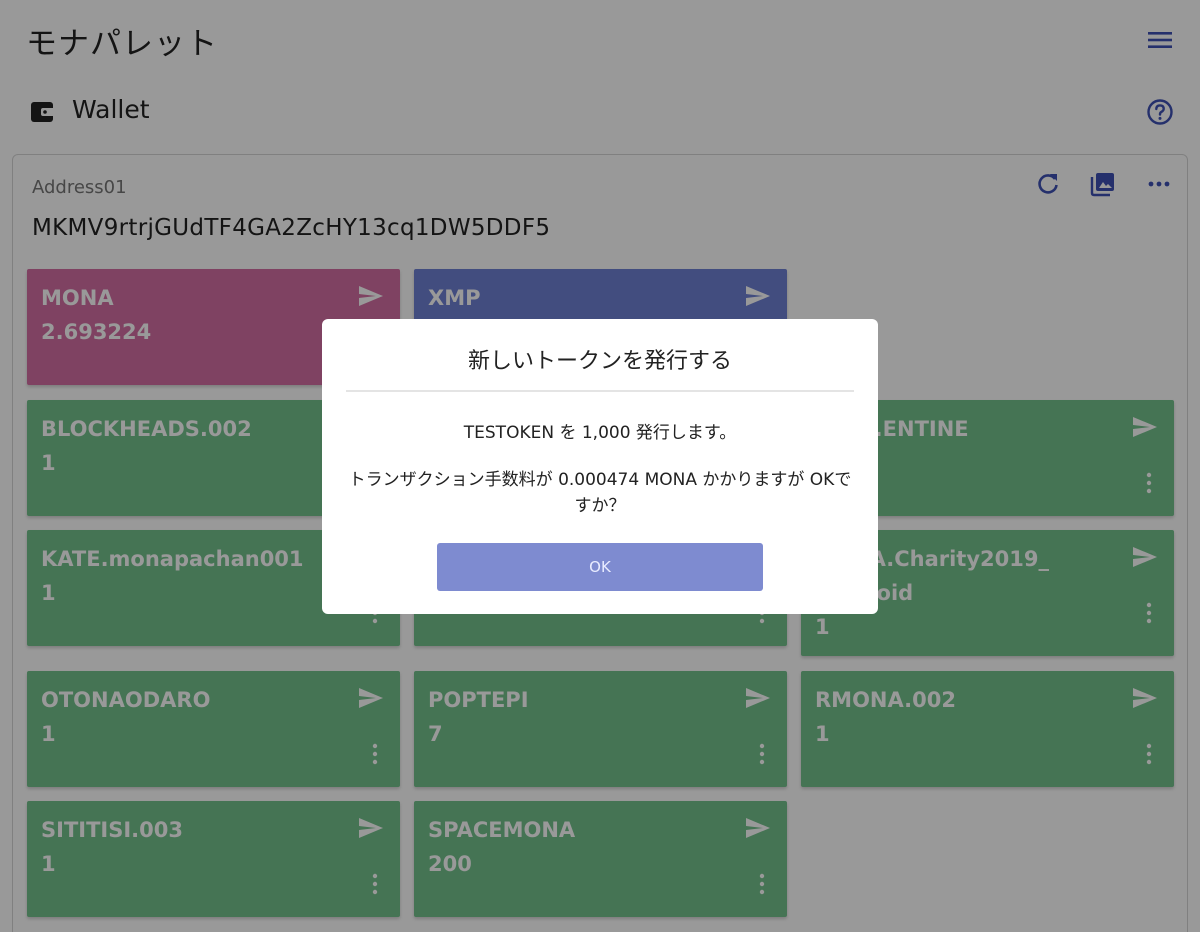  Describe the element at coordinates (600, 433) in the screenshot. I see `dialog-message-issue: TESTOKEN を 1,000 発行します。` at that location.